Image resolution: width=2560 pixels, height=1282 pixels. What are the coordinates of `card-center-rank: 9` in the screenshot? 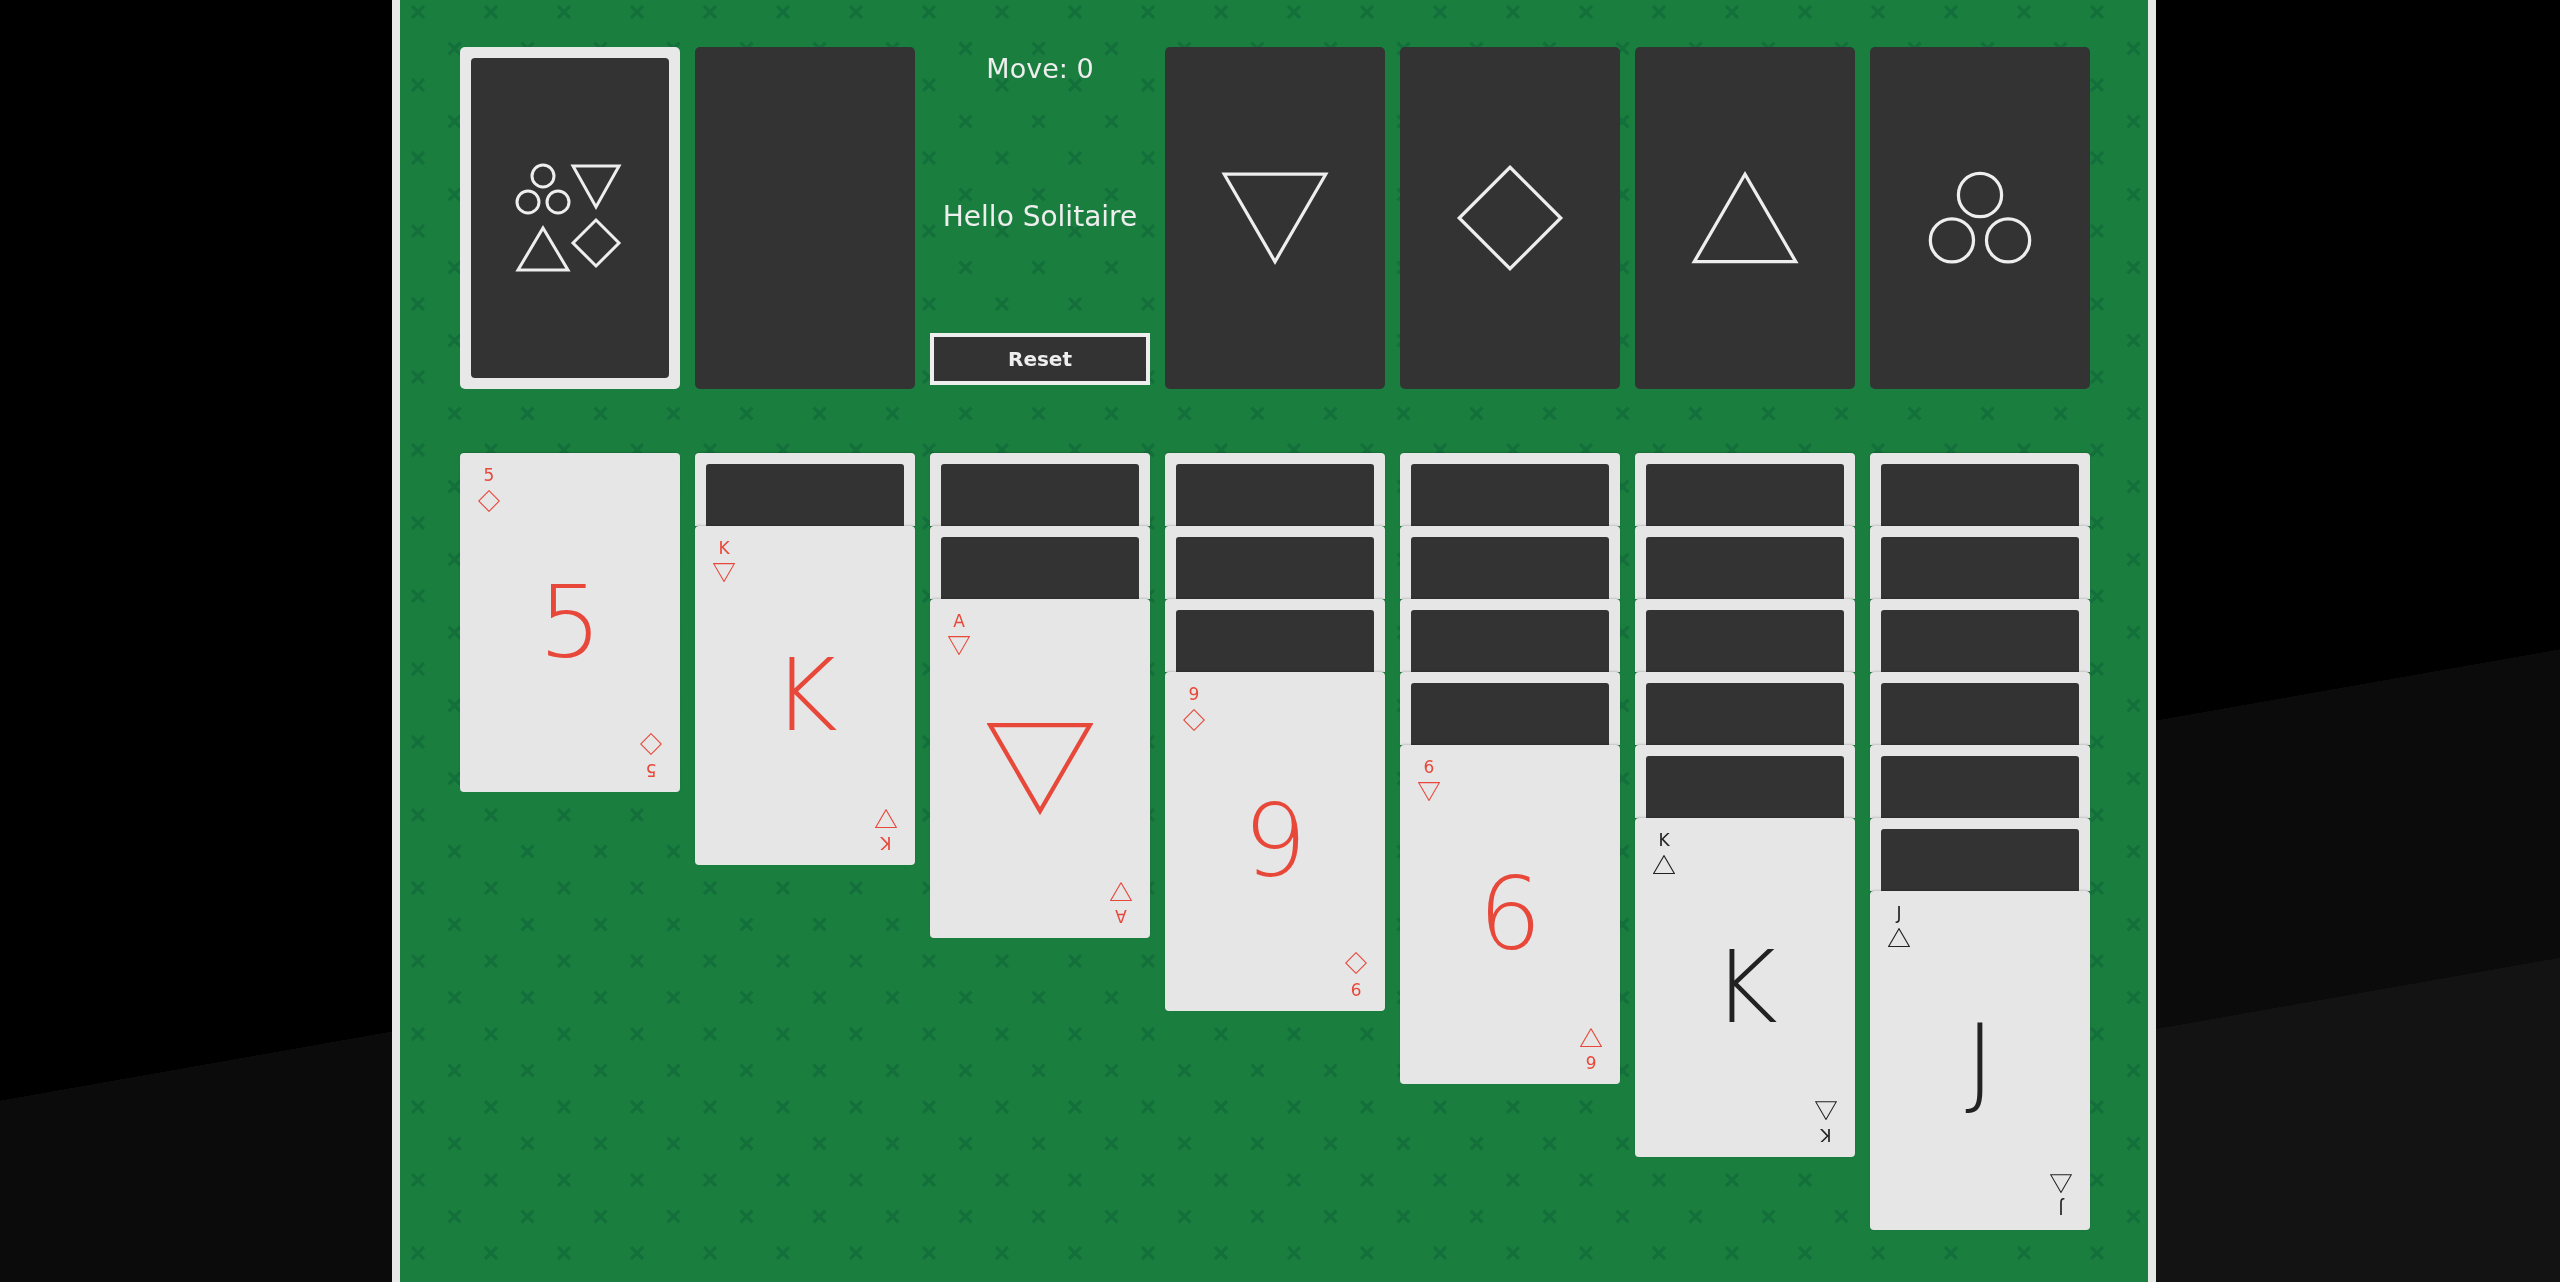 It's located at (1275, 841).